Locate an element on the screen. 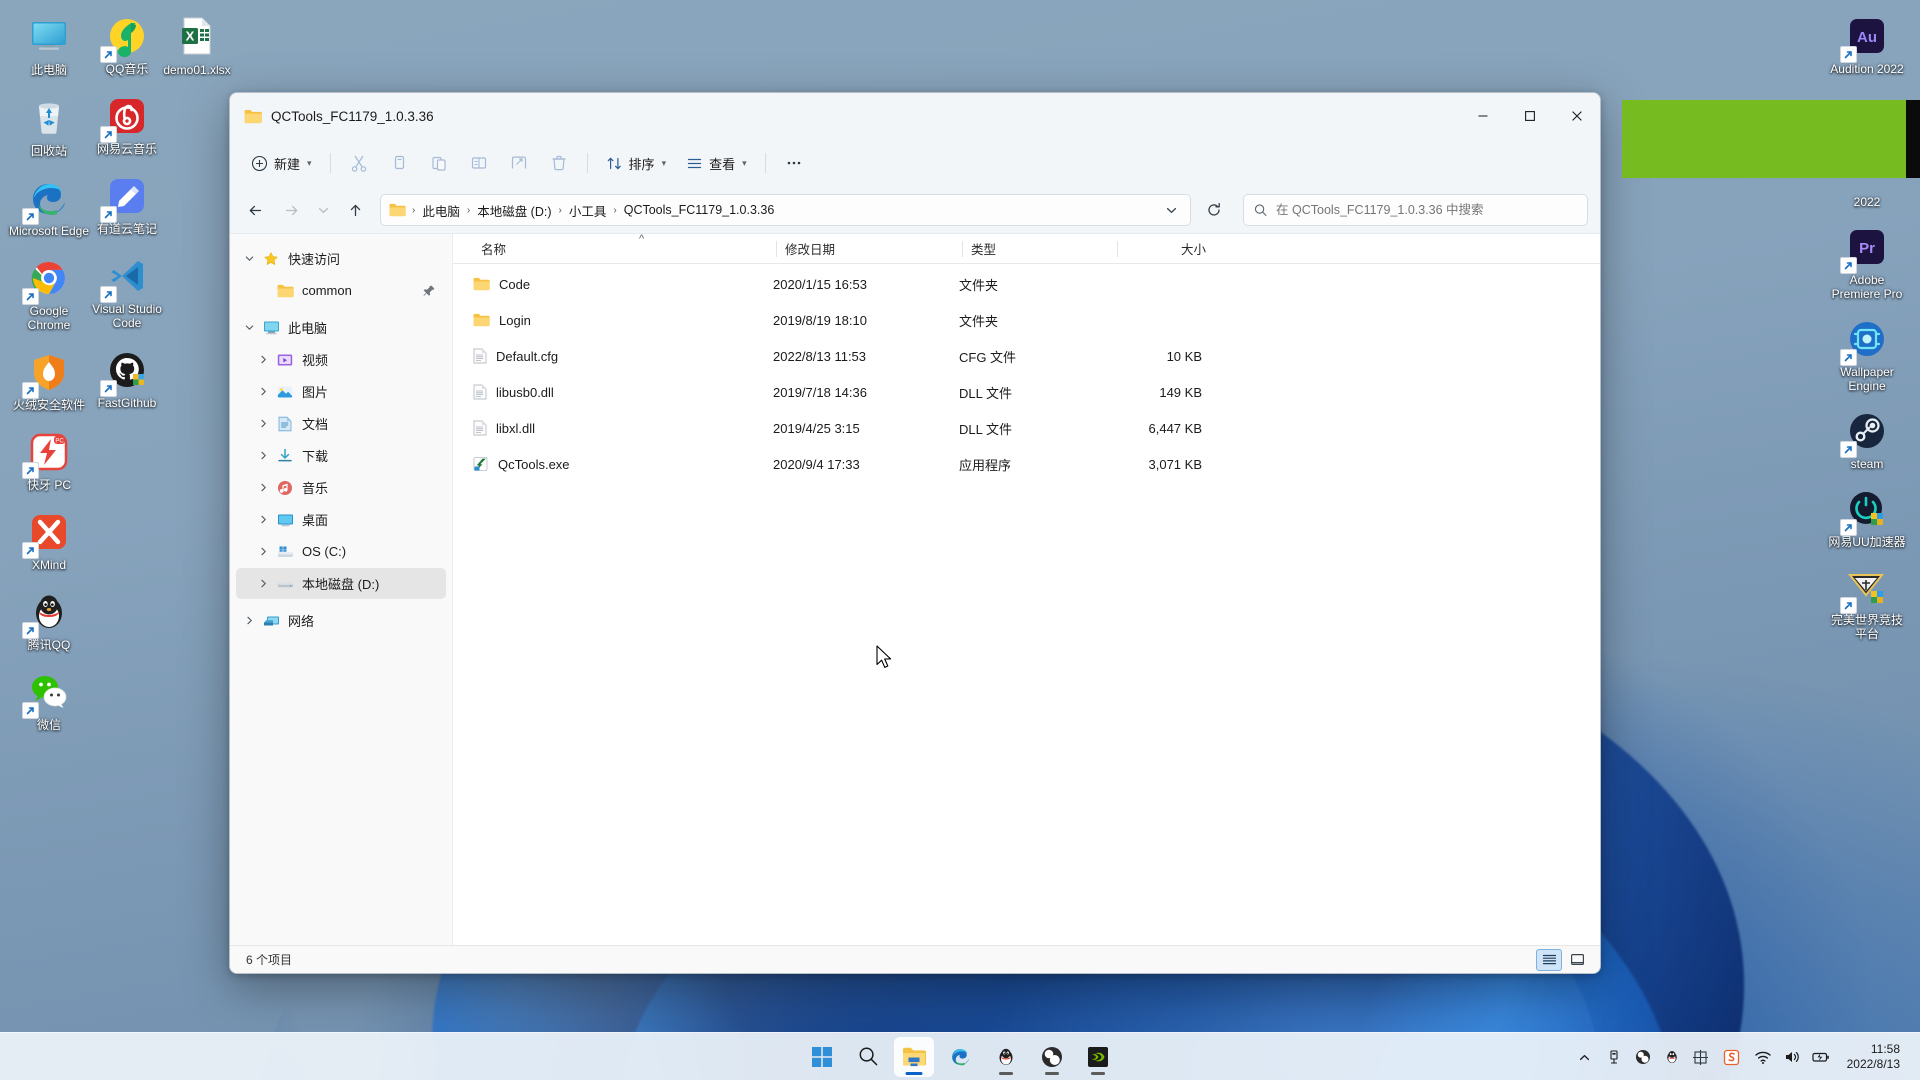  forward-button is located at coordinates (291, 210).